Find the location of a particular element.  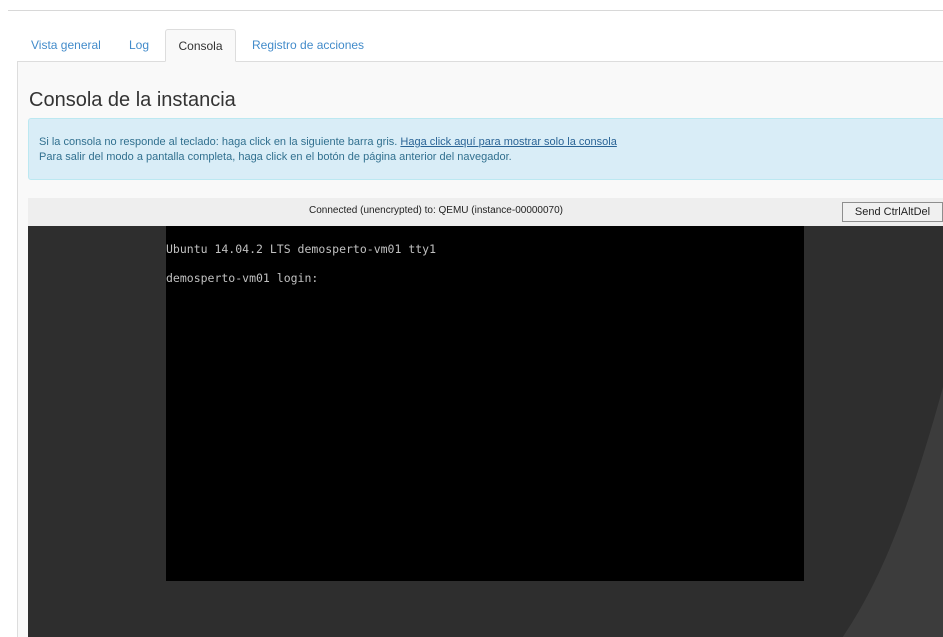

tab-console: Consola is located at coordinates (200, 45).